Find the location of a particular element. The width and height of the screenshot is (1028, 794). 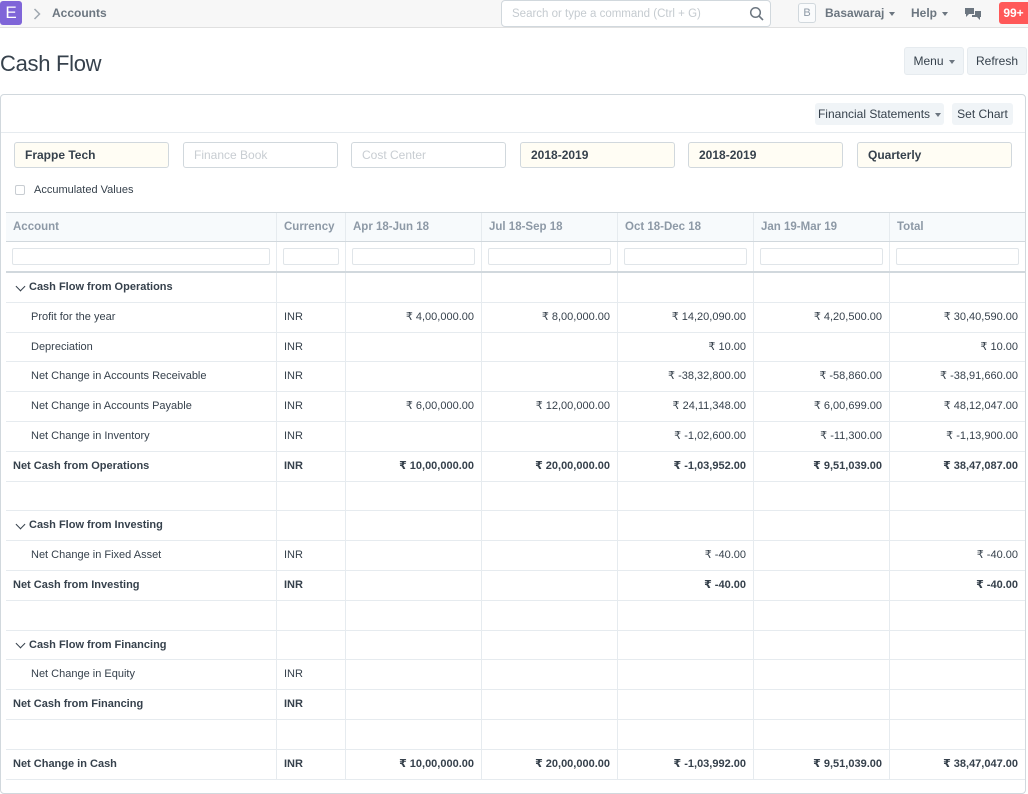

cell-oct-dec-18: ₹ 10.00 is located at coordinates (686, 347).